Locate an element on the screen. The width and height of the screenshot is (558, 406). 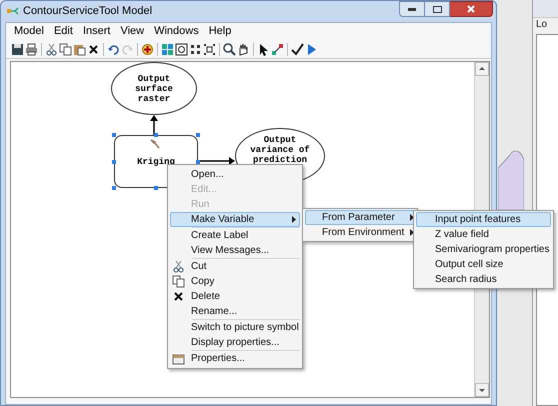
hand-icon is located at coordinates (243, 49).